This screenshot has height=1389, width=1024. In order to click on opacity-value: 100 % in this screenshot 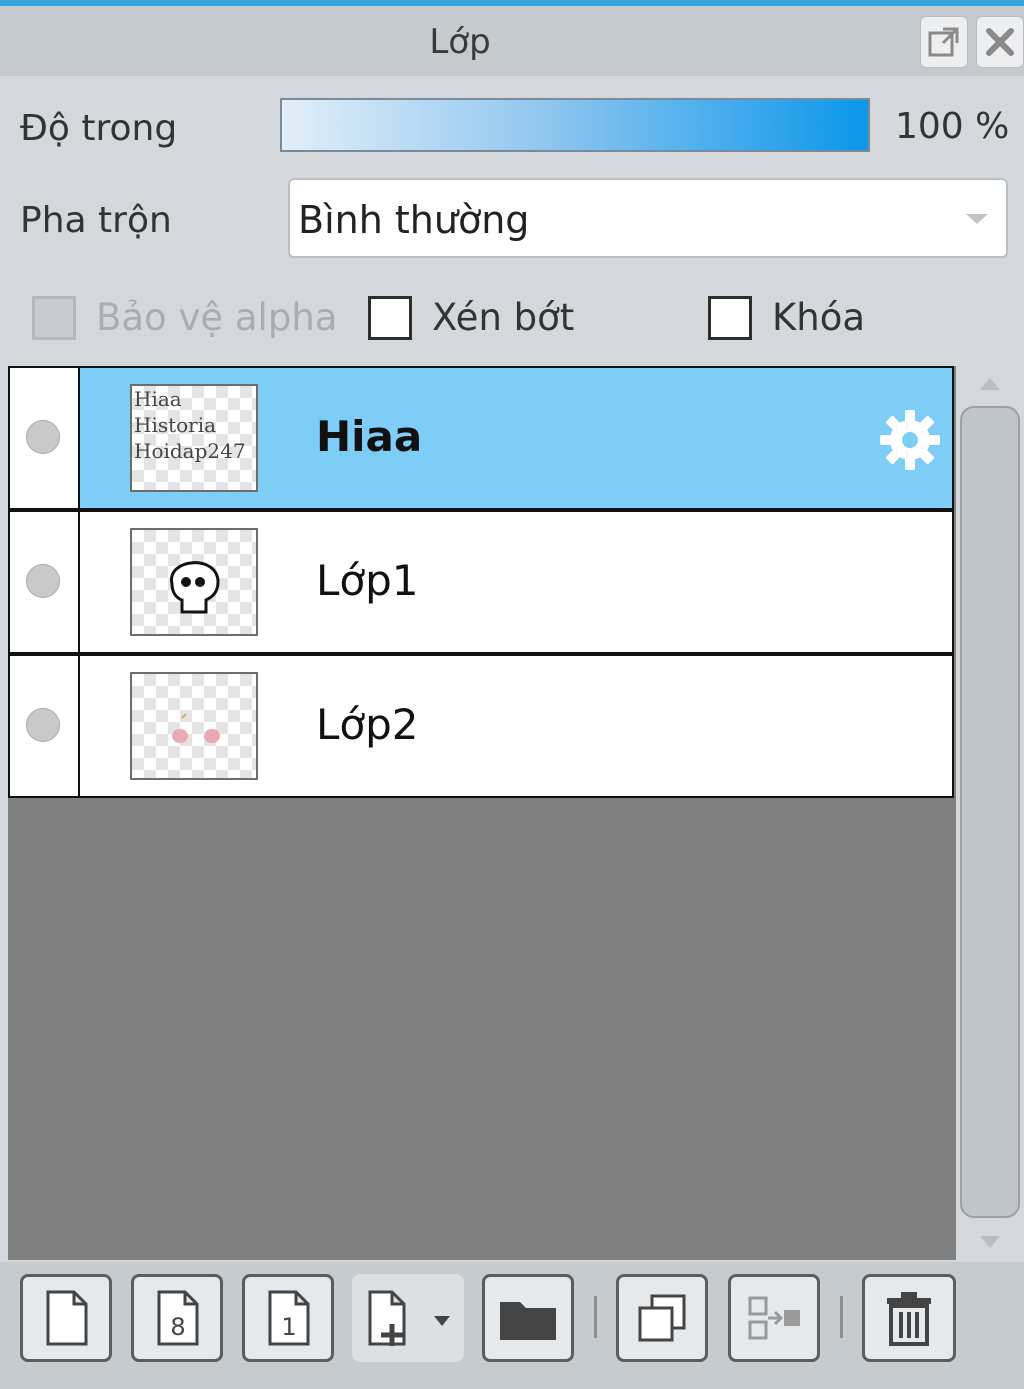, I will do `click(952, 126)`.